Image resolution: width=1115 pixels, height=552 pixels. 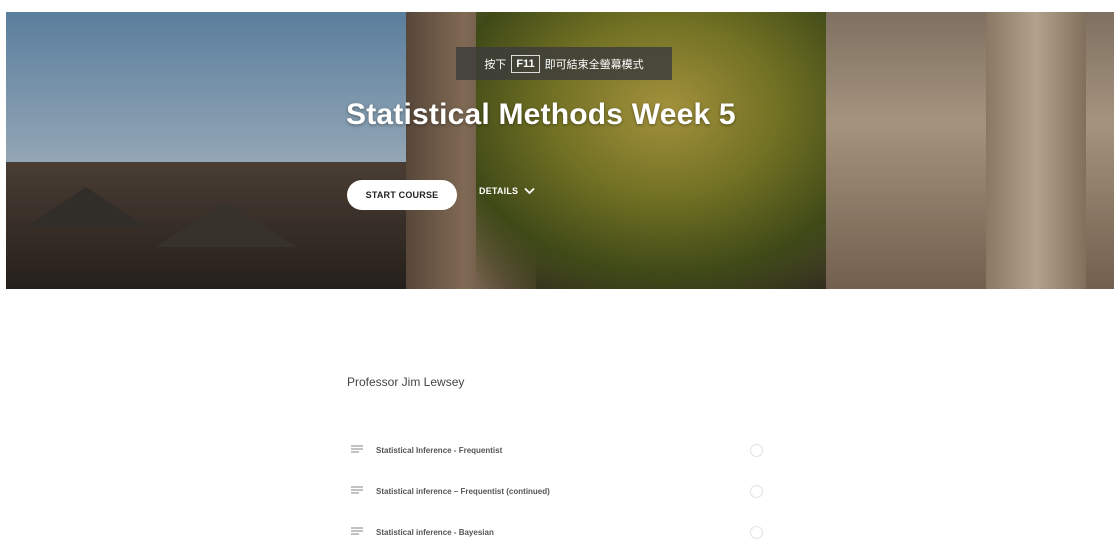 I want to click on lesson-label: Statistical inference - Bayesian, so click(x=435, y=532).